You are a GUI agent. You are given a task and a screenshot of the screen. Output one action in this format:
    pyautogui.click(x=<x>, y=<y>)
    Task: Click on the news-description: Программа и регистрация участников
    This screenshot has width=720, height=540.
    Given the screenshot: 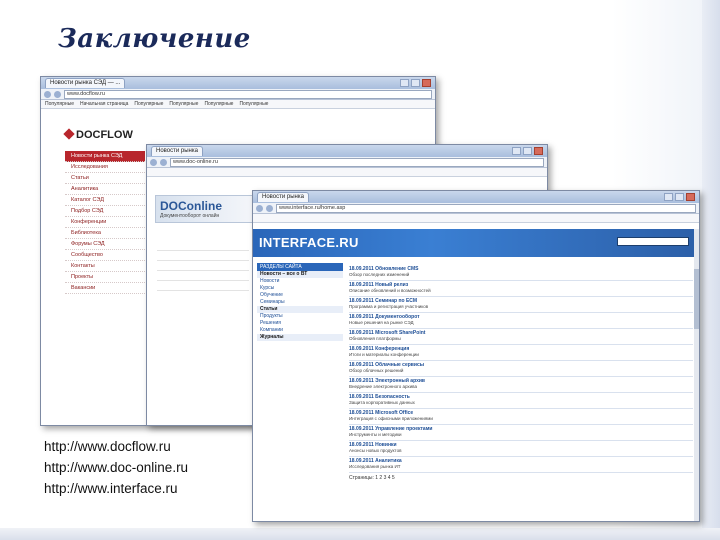 What is the action you would take?
    pyautogui.click(x=389, y=306)
    